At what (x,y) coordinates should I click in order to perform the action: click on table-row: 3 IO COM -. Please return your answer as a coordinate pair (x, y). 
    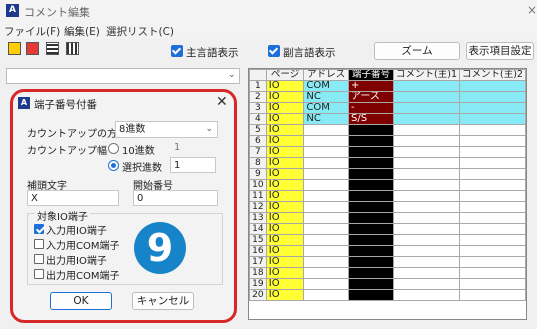
    Looking at the image, I should click on (387, 108).